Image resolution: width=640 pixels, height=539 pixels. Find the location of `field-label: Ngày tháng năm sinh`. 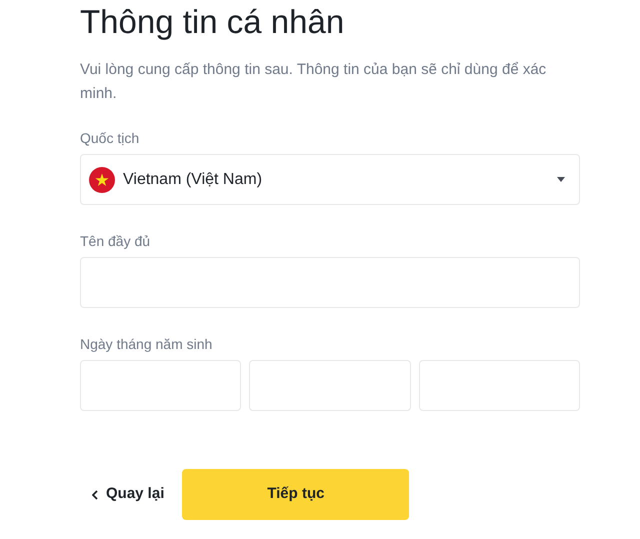

field-label: Ngày tháng năm sinh is located at coordinates (146, 344).